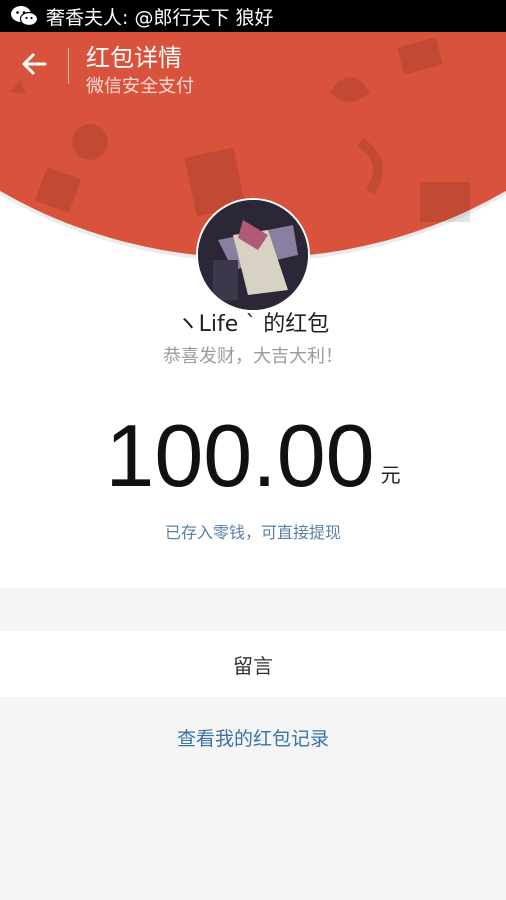 This screenshot has height=900, width=506. I want to click on currency-label: 元, so click(390, 475).